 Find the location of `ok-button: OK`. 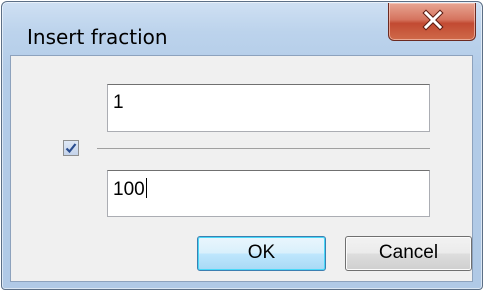

ok-button: OK is located at coordinates (261, 253).